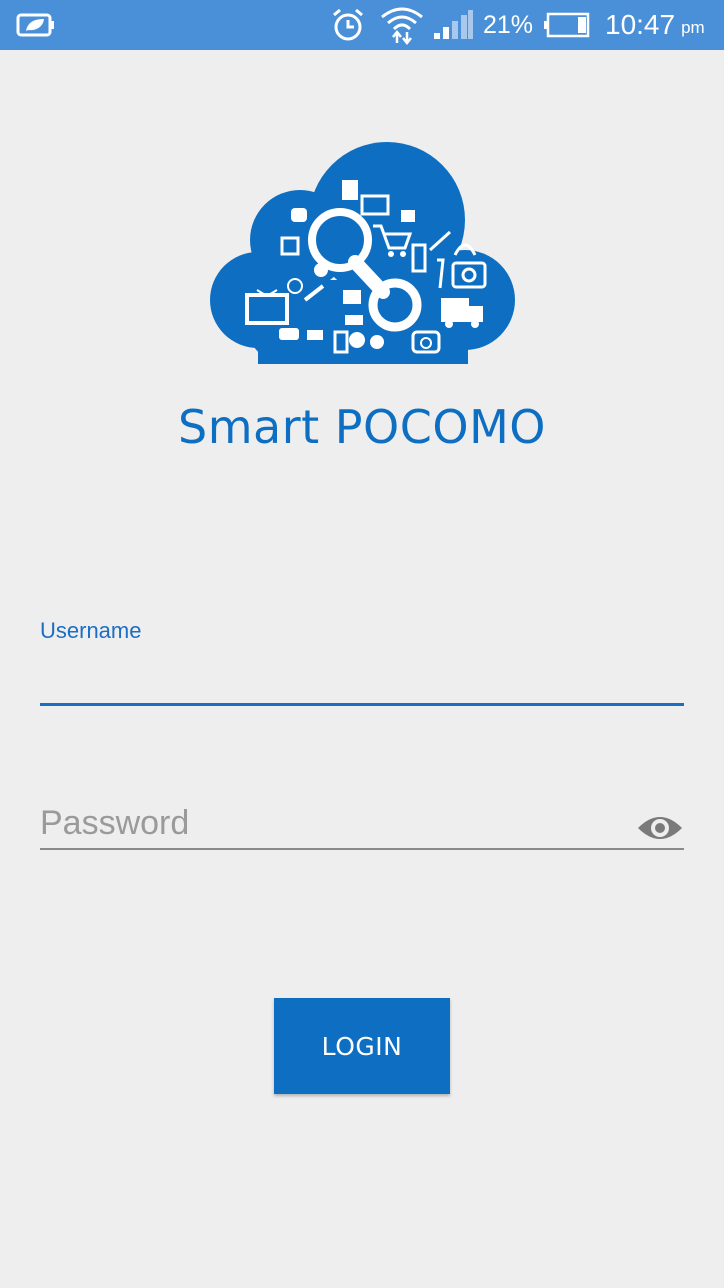 The height and width of the screenshot is (1288, 724). What do you see at coordinates (693, 27) in the screenshot?
I see `clock-ampm: pm` at bounding box center [693, 27].